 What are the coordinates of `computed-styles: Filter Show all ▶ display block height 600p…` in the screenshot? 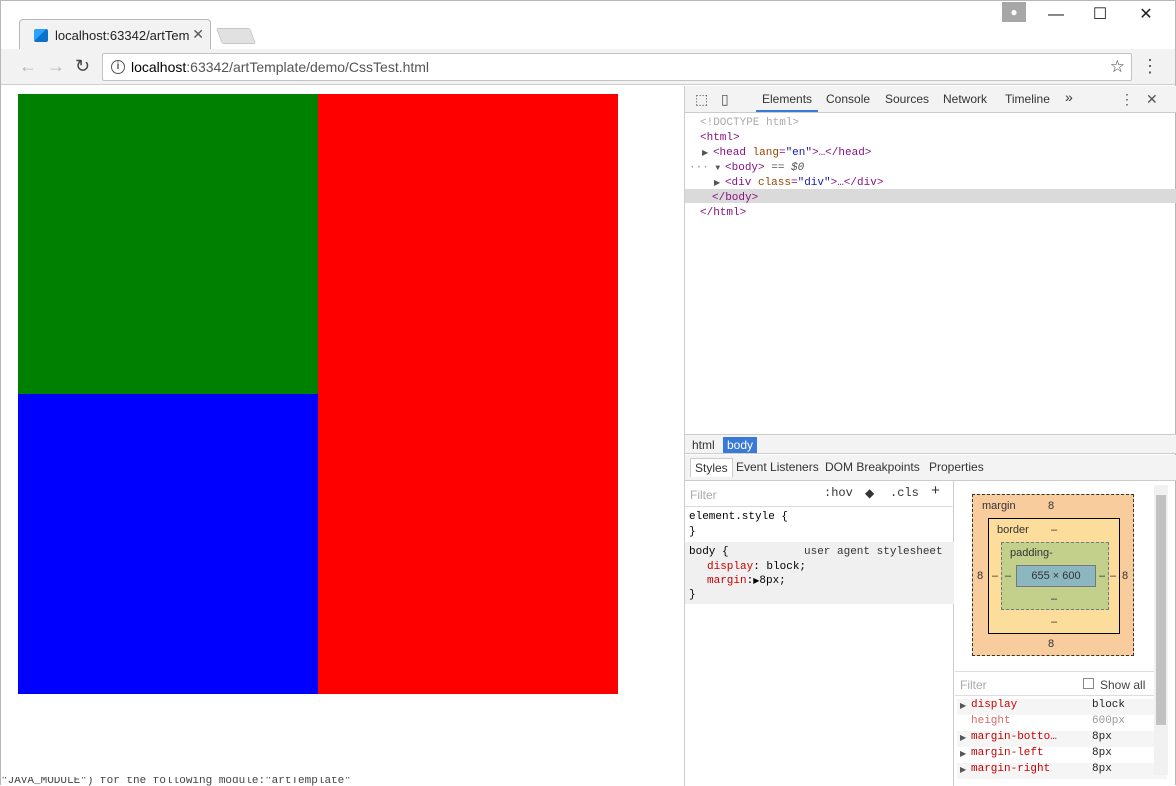 It's located at (1065, 728).